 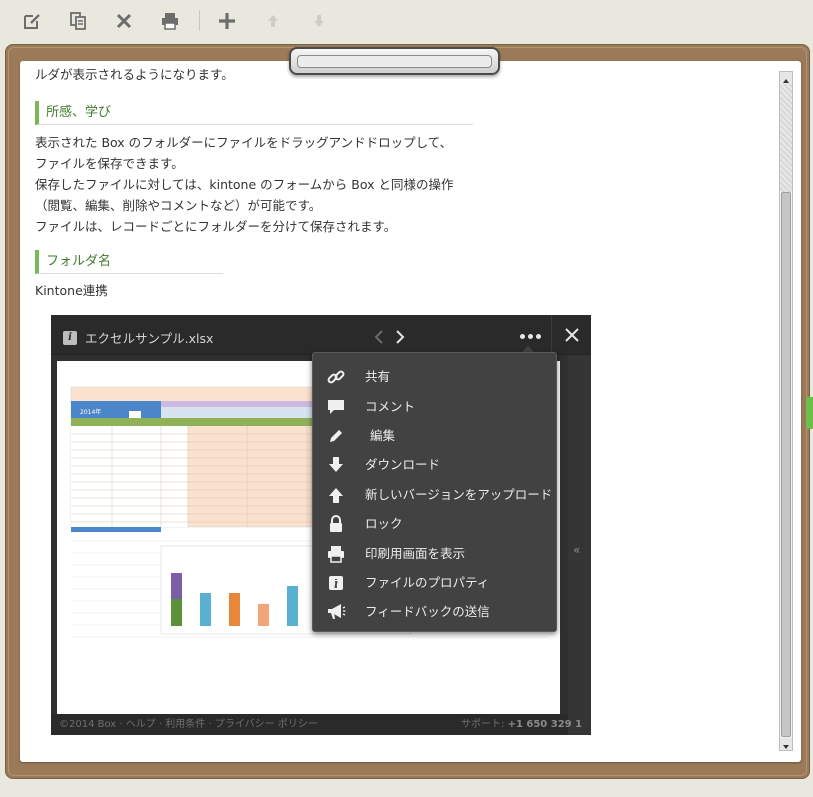 I want to click on impressions-line: 保存したファイルに対しては、kintone のフォームから Box と同様の操作, so click(x=244, y=184).